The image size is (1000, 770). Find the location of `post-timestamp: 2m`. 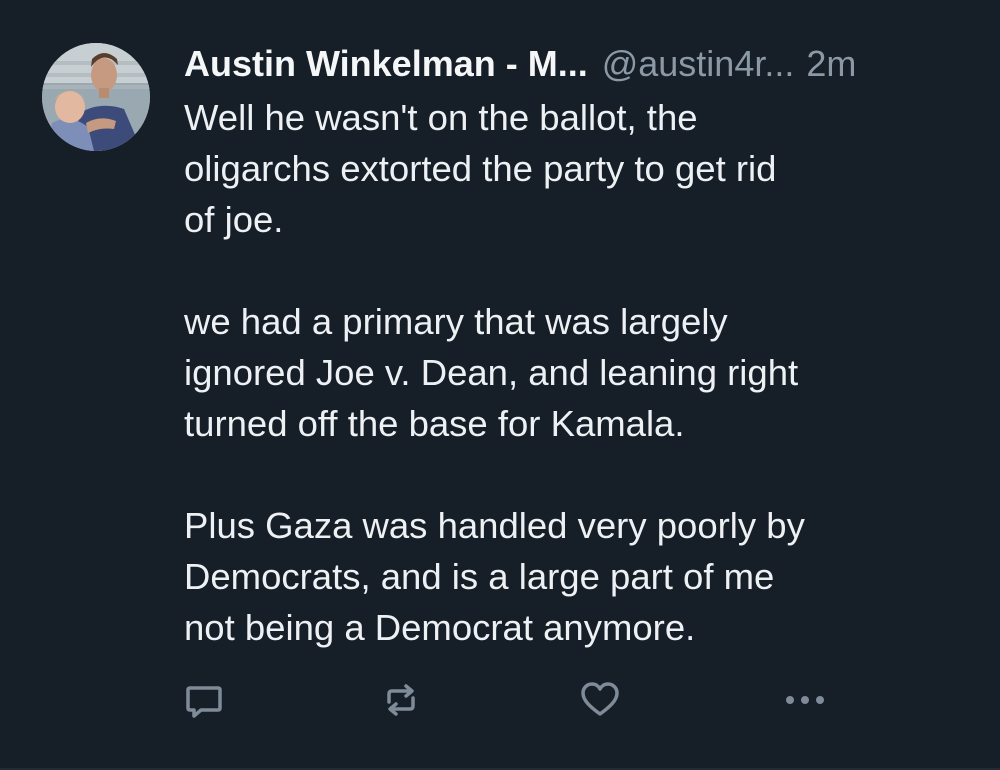

post-timestamp: 2m is located at coordinates (831, 64).